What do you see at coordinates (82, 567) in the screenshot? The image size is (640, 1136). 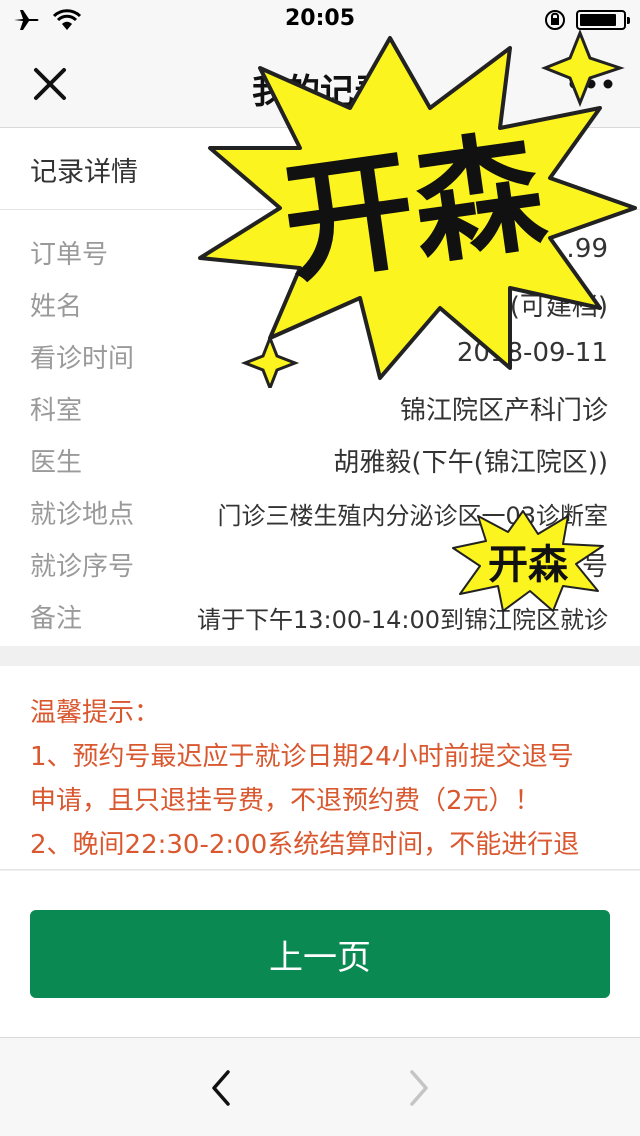 I see `detail-label: 就诊序号` at bounding box center [82, 567].